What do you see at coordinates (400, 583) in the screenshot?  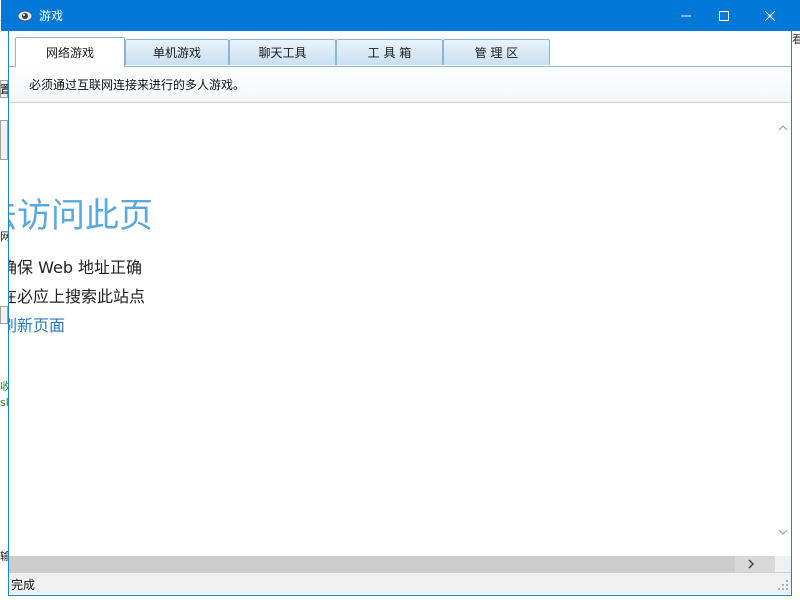 I see `status-bar: 完成` at bounding box center [400, 583].